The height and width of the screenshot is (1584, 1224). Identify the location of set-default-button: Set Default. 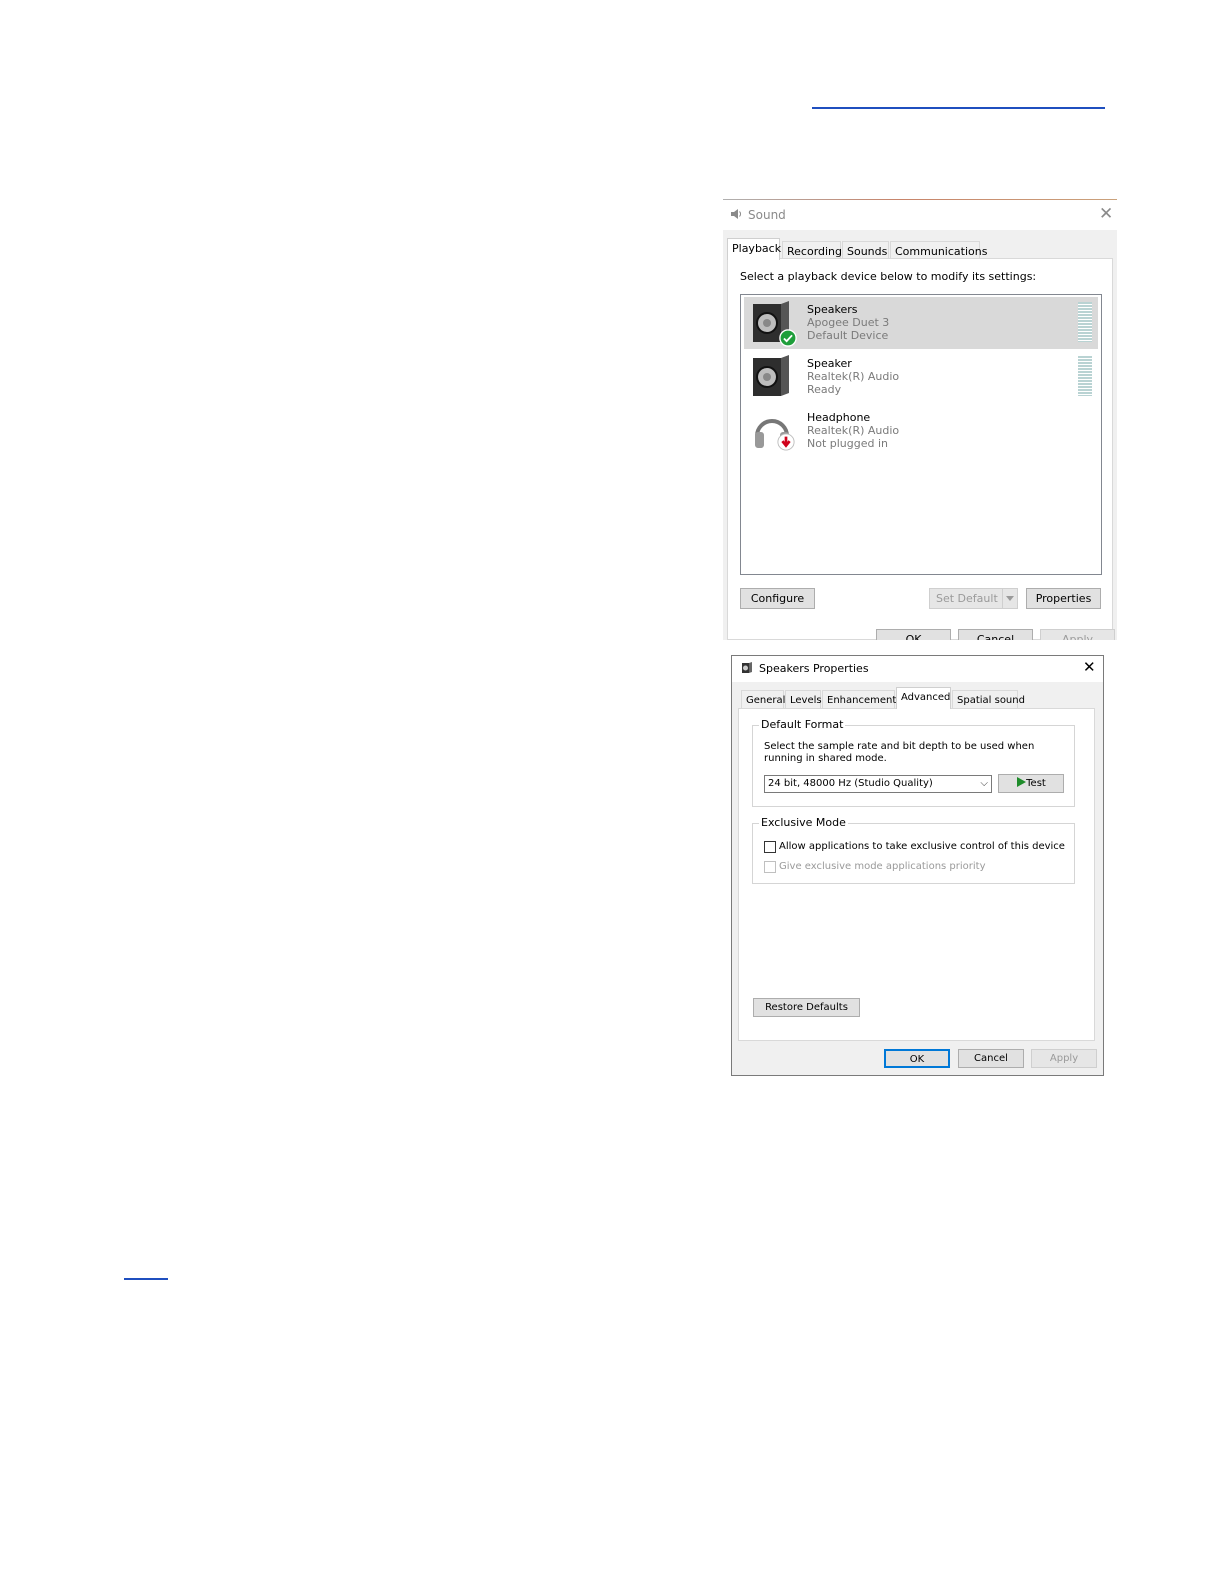
(973, 598).